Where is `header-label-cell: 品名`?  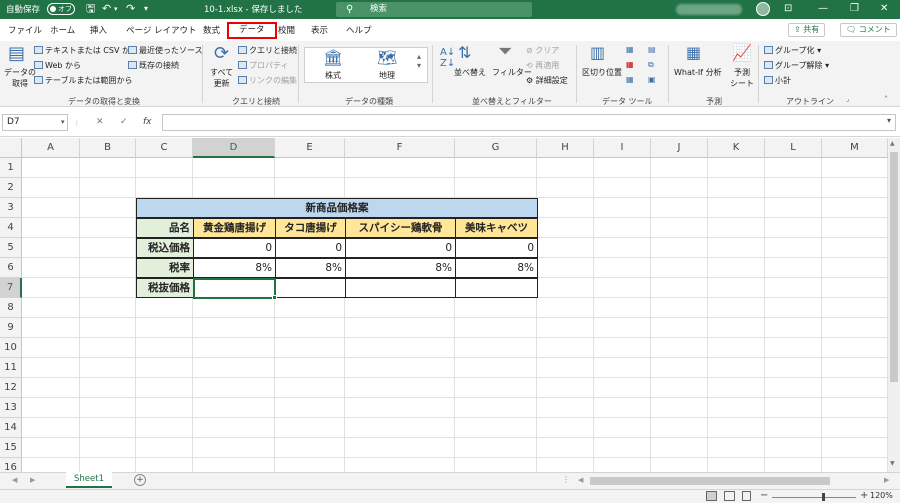 header-label-cell: 品名 is located at coordinates (165, 228).